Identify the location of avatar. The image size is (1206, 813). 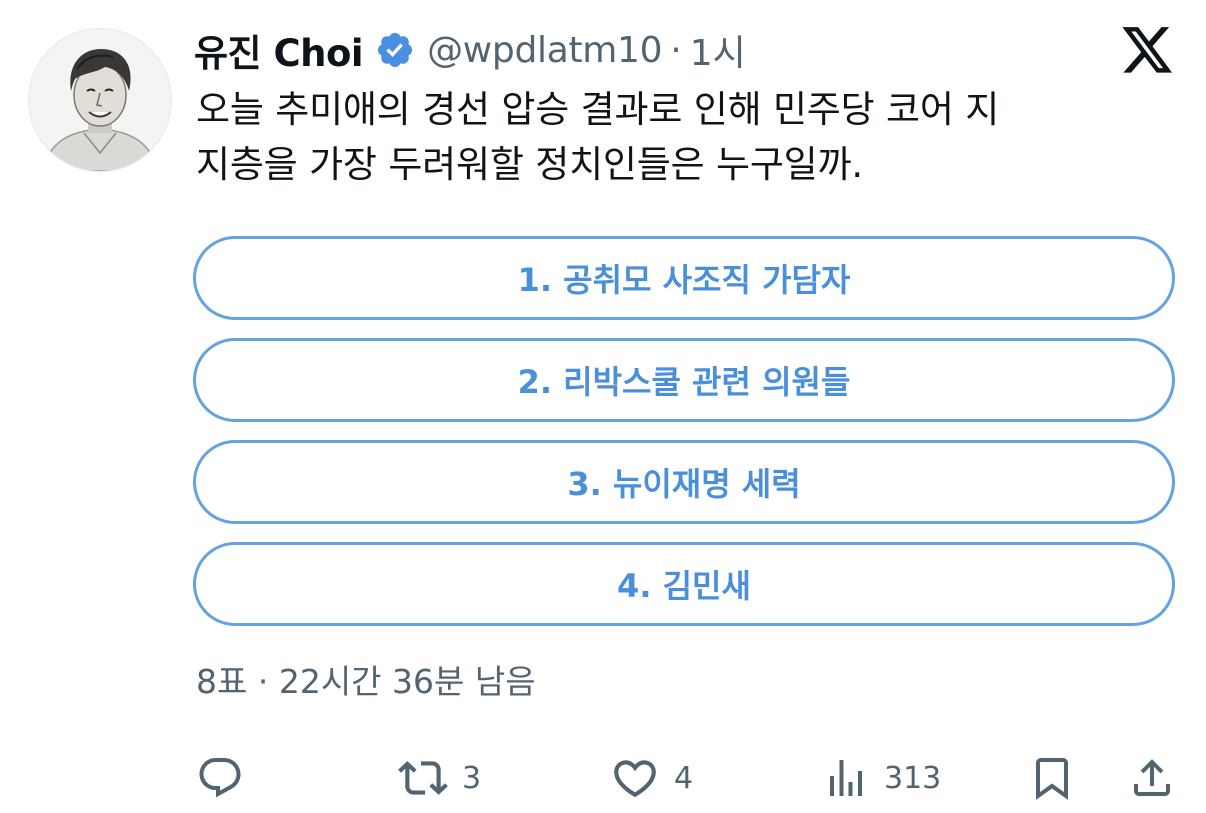
(100, 100).